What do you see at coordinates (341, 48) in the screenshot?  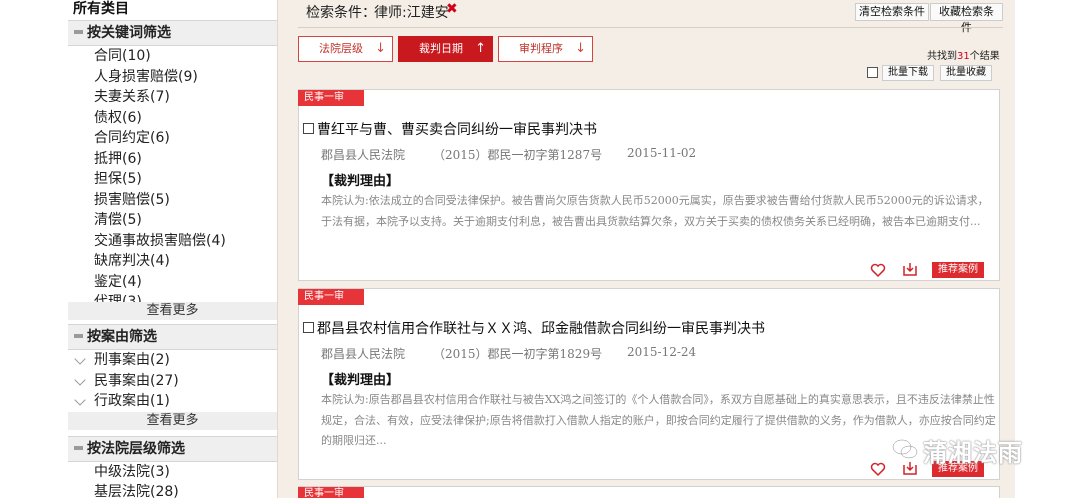 I see `sort-label: 法院层级` at bounding box center [341, 48].